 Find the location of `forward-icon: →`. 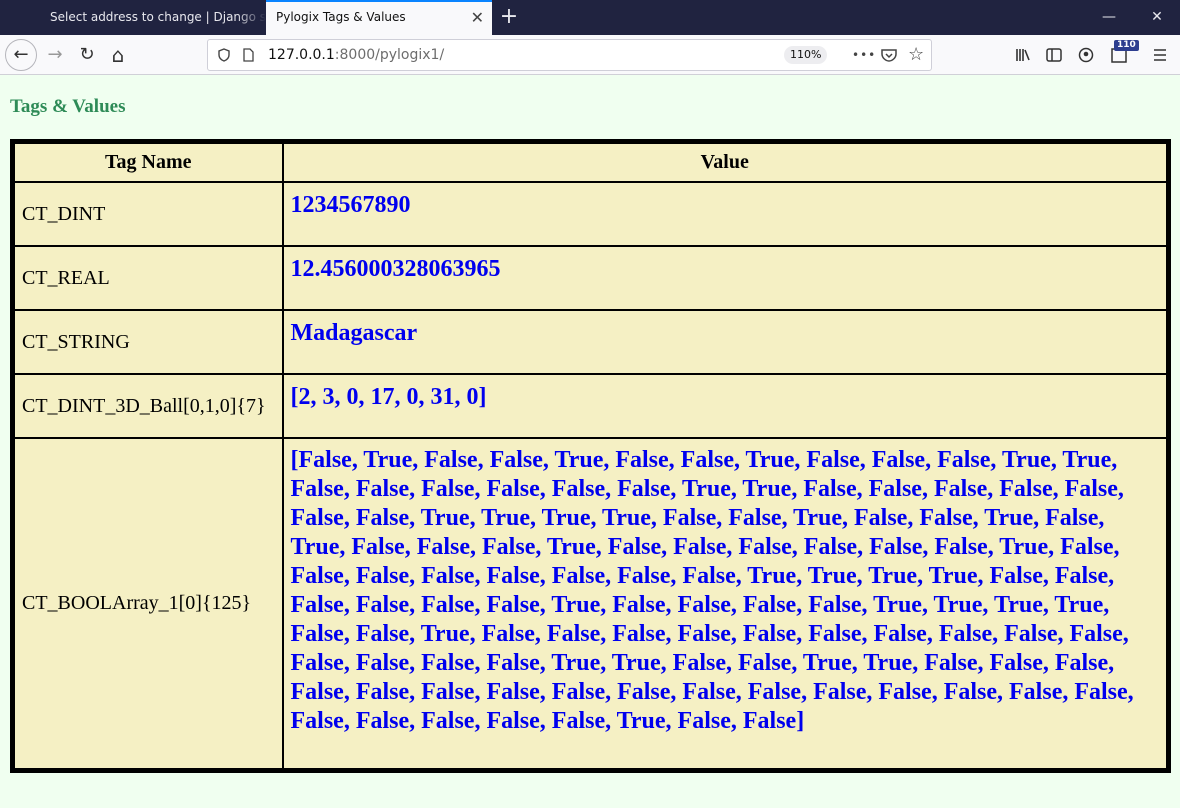

forward-icon: → is located at coordinates (55, 55).